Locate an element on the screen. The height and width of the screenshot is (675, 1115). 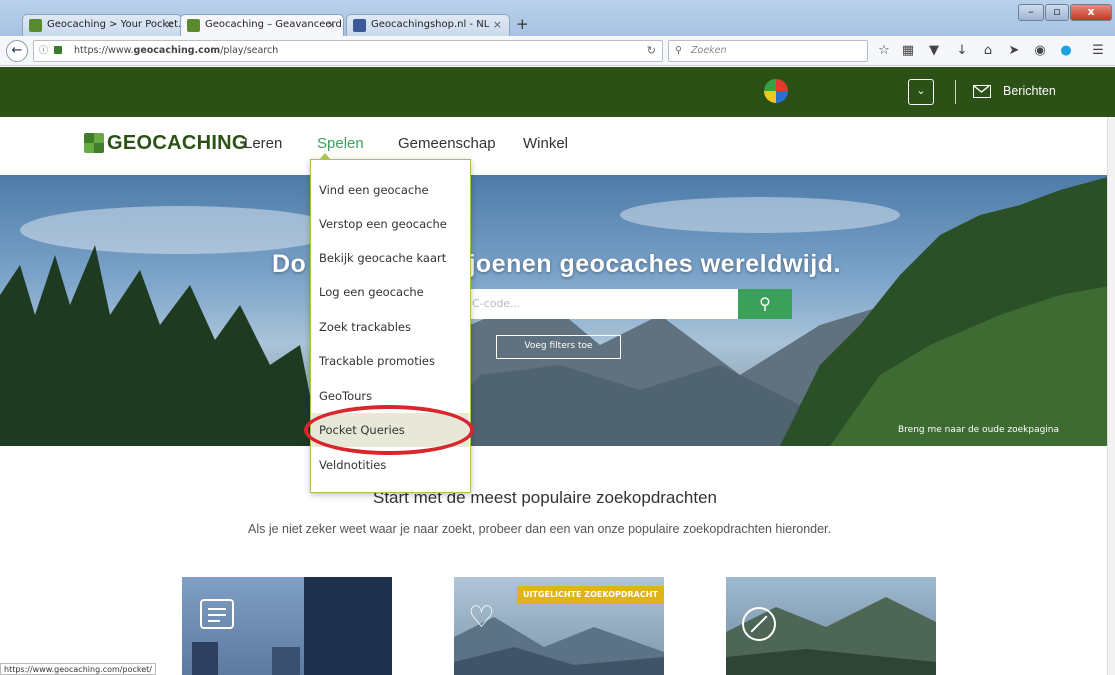
bookmark-star-icon: ☆ is located at coordinates (884, 51).